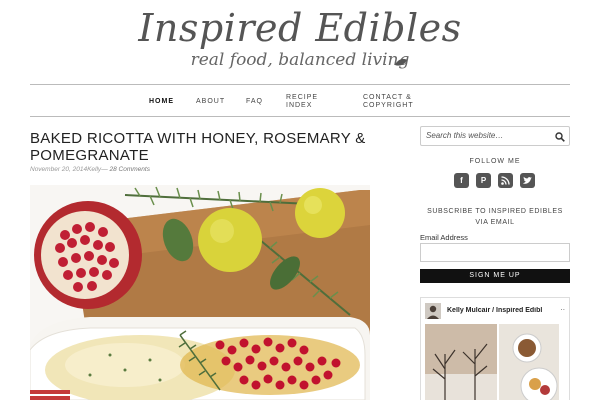 This screenshot has height=400, width=600. Describe the element at coordinates (527, 180) in the screenshot. I see `twitter-icon` at that location.